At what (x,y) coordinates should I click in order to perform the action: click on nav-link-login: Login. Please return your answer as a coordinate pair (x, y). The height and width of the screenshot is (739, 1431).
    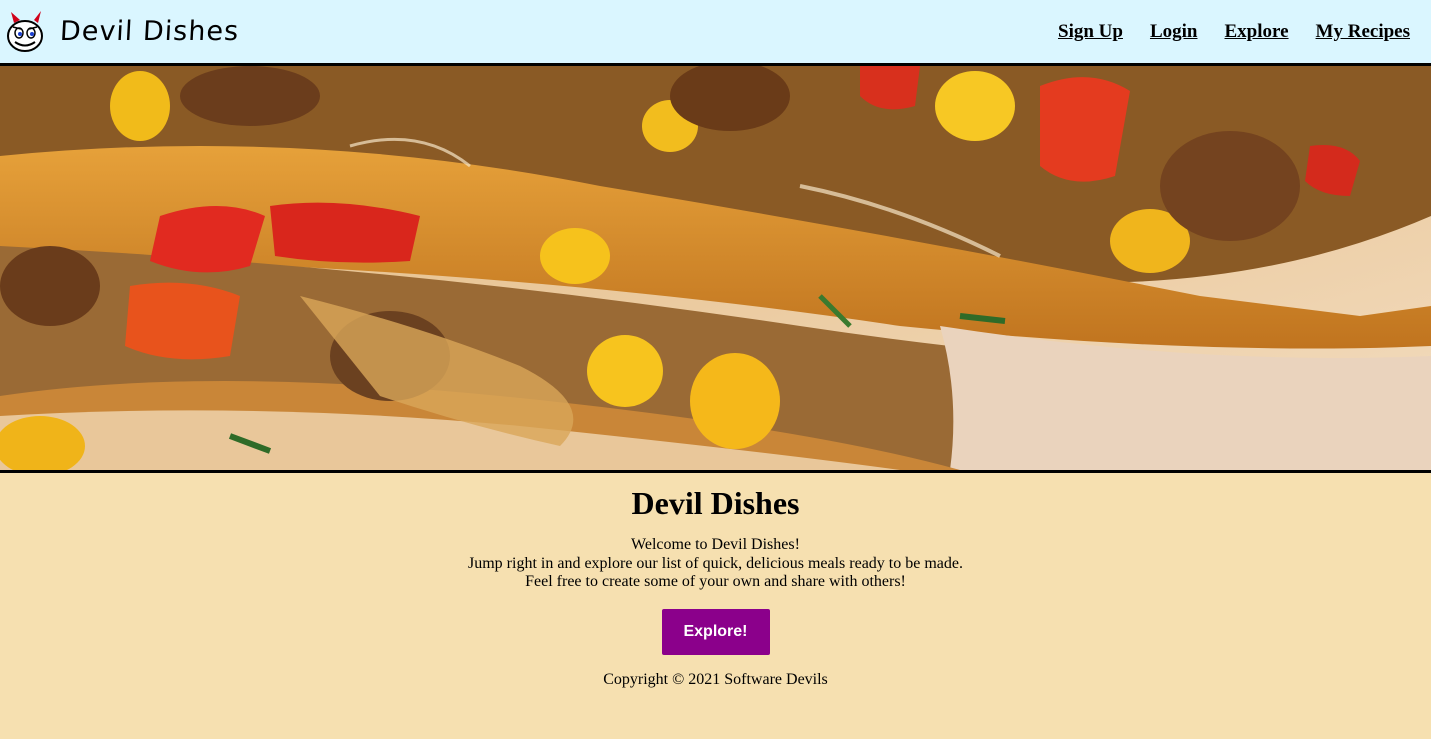
    Looking at the image, I should click on (1174, 32).